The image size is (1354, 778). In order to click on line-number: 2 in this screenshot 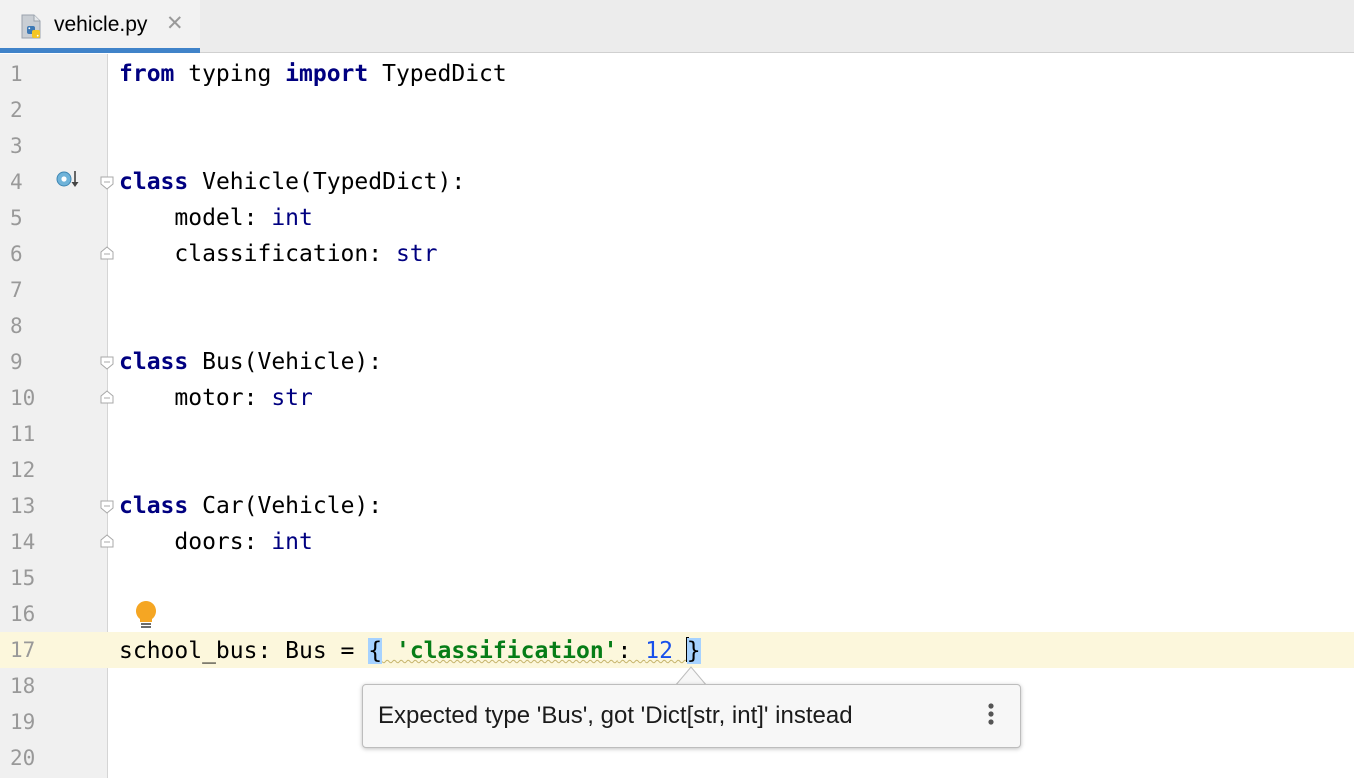, I will do `click(16, 110)`.